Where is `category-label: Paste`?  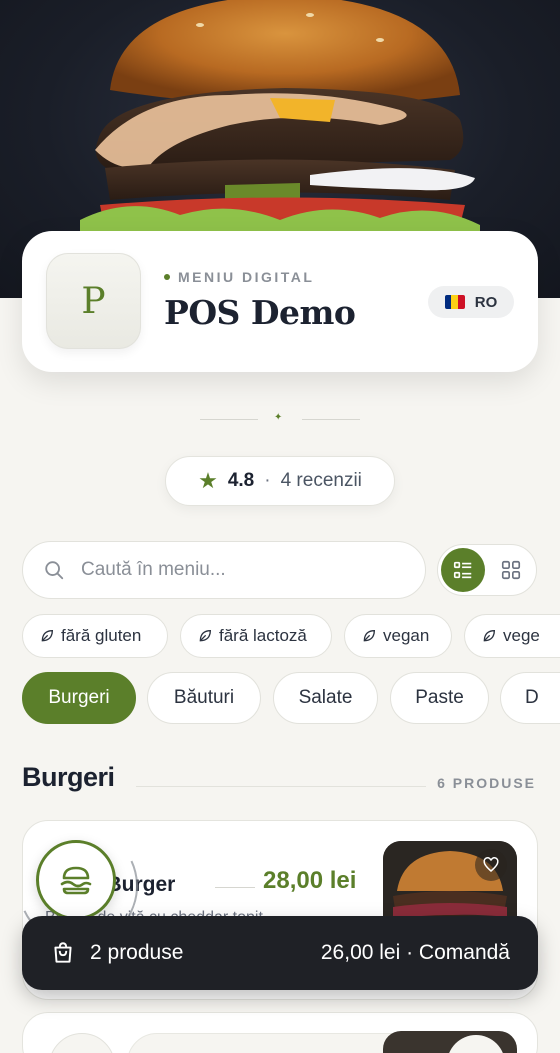
category-label: Paste is located at coordinates (439, 697).